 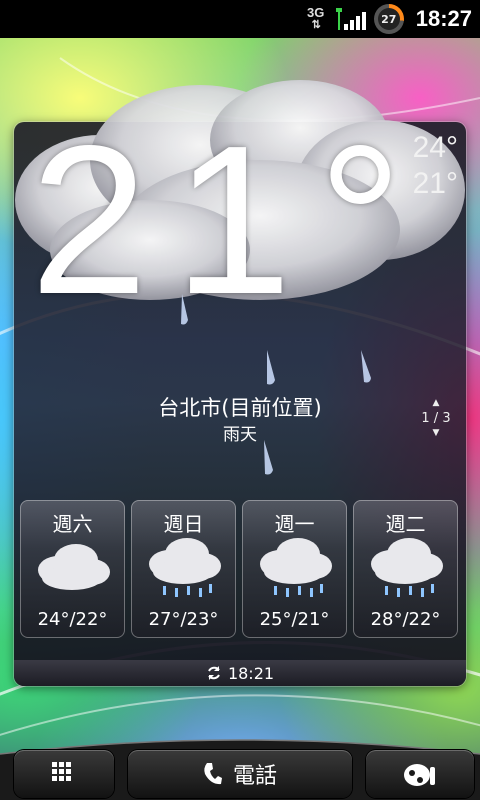 I want to click on cloudy-icon, so click(x=74, y=567).